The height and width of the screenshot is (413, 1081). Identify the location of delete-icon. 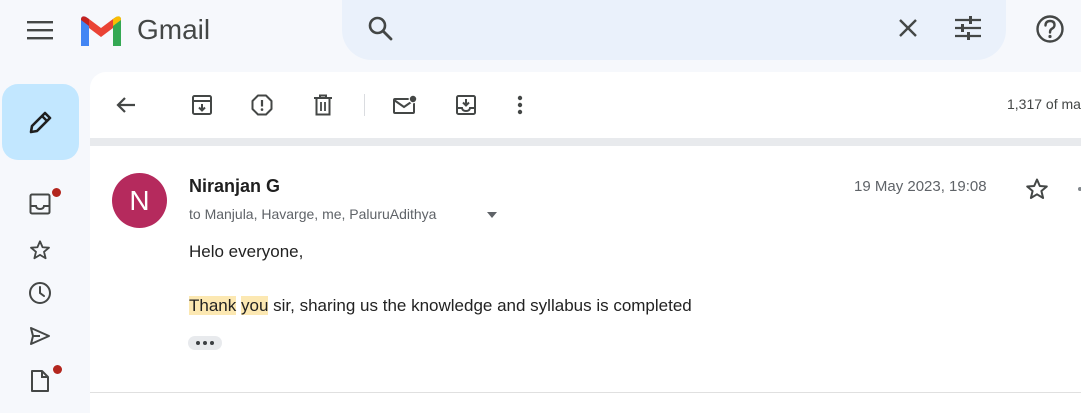
(323, 105).